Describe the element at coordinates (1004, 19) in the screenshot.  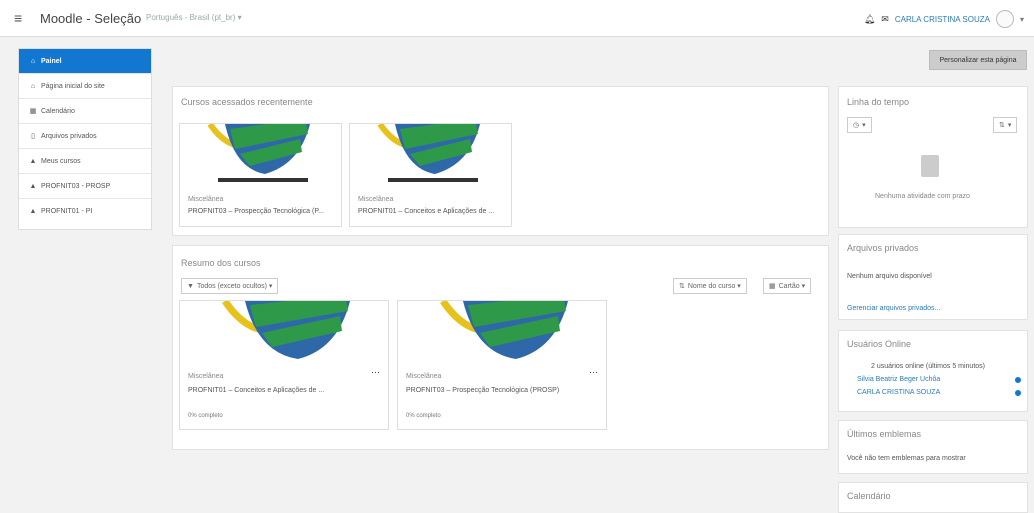
I see `avatar` at that location.